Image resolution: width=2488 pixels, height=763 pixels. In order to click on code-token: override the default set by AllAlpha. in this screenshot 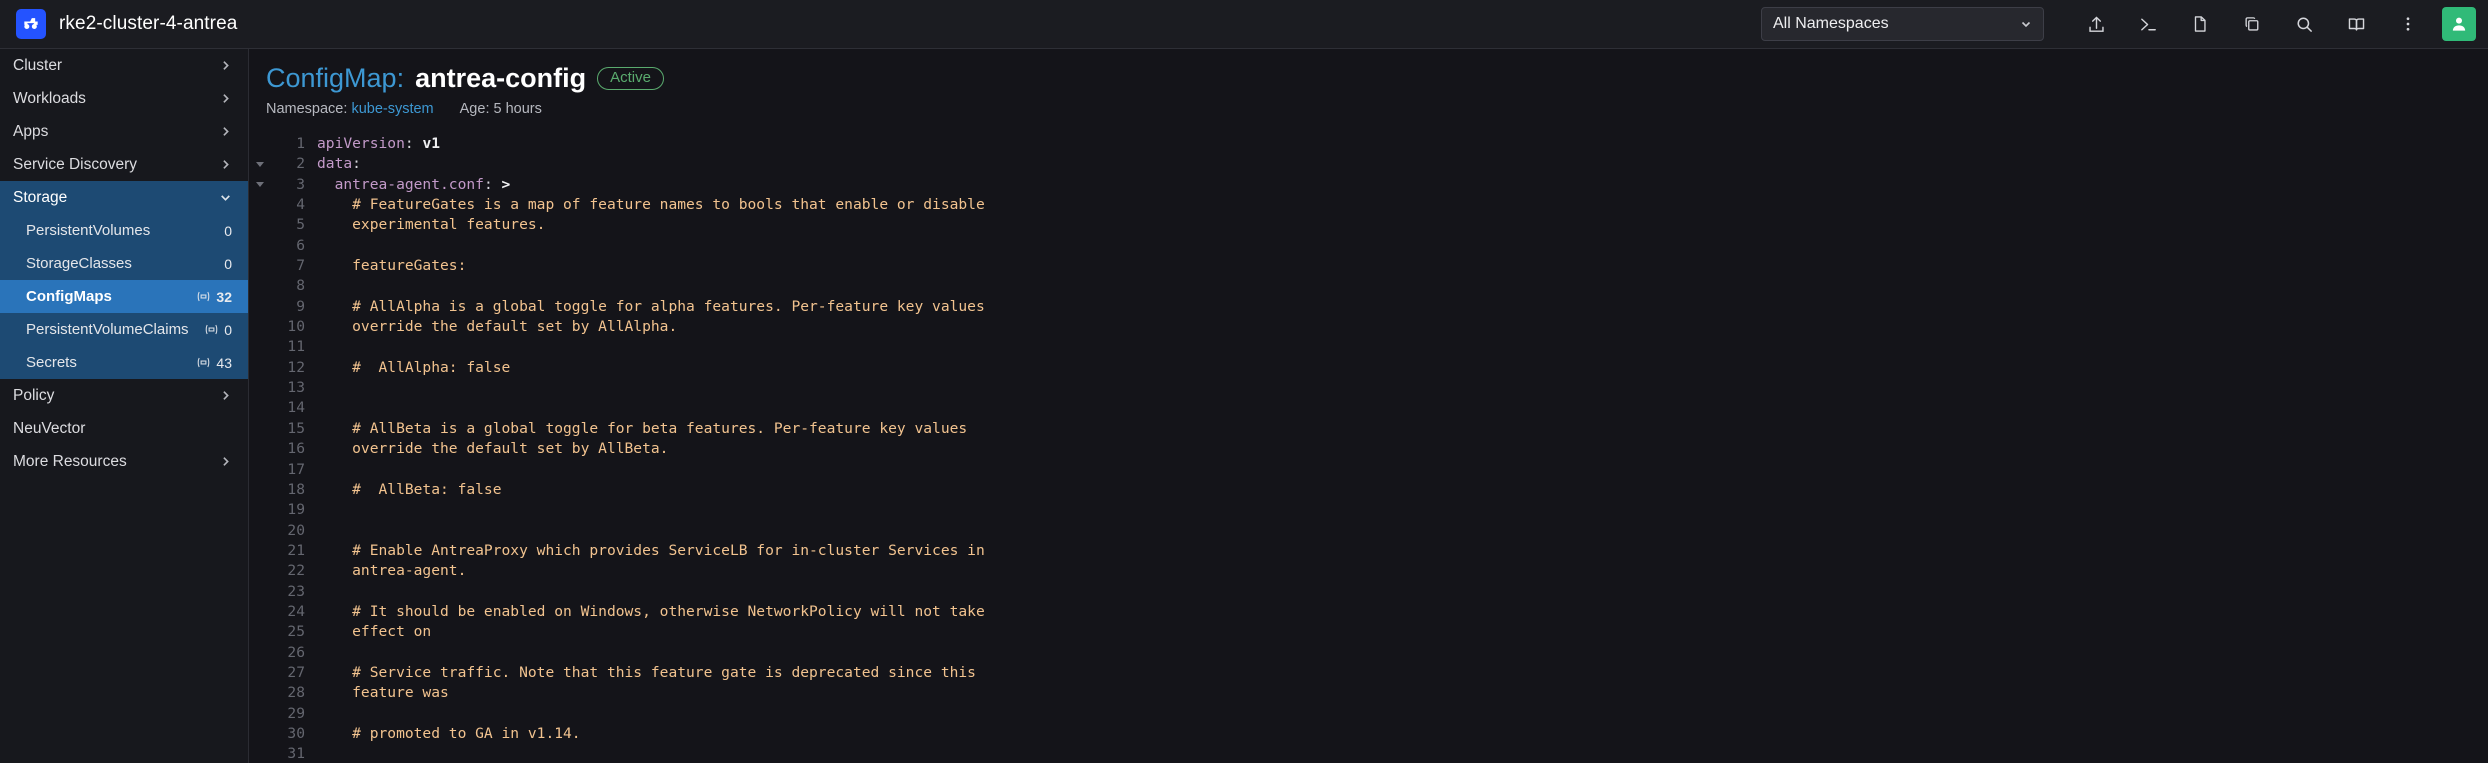, I will do `click(497, 327)`.